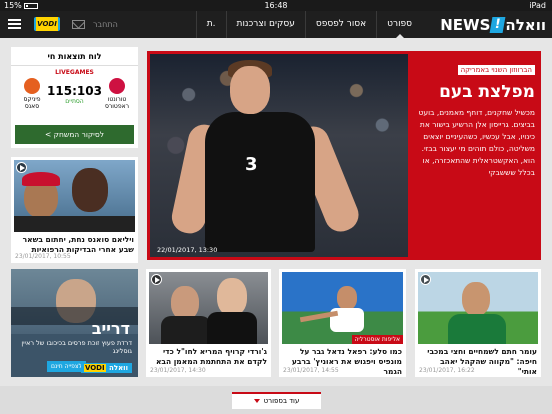 The image size is (552, 414). I want to click on status-bar: 15% 16:48 iPad, so click(276, 5).